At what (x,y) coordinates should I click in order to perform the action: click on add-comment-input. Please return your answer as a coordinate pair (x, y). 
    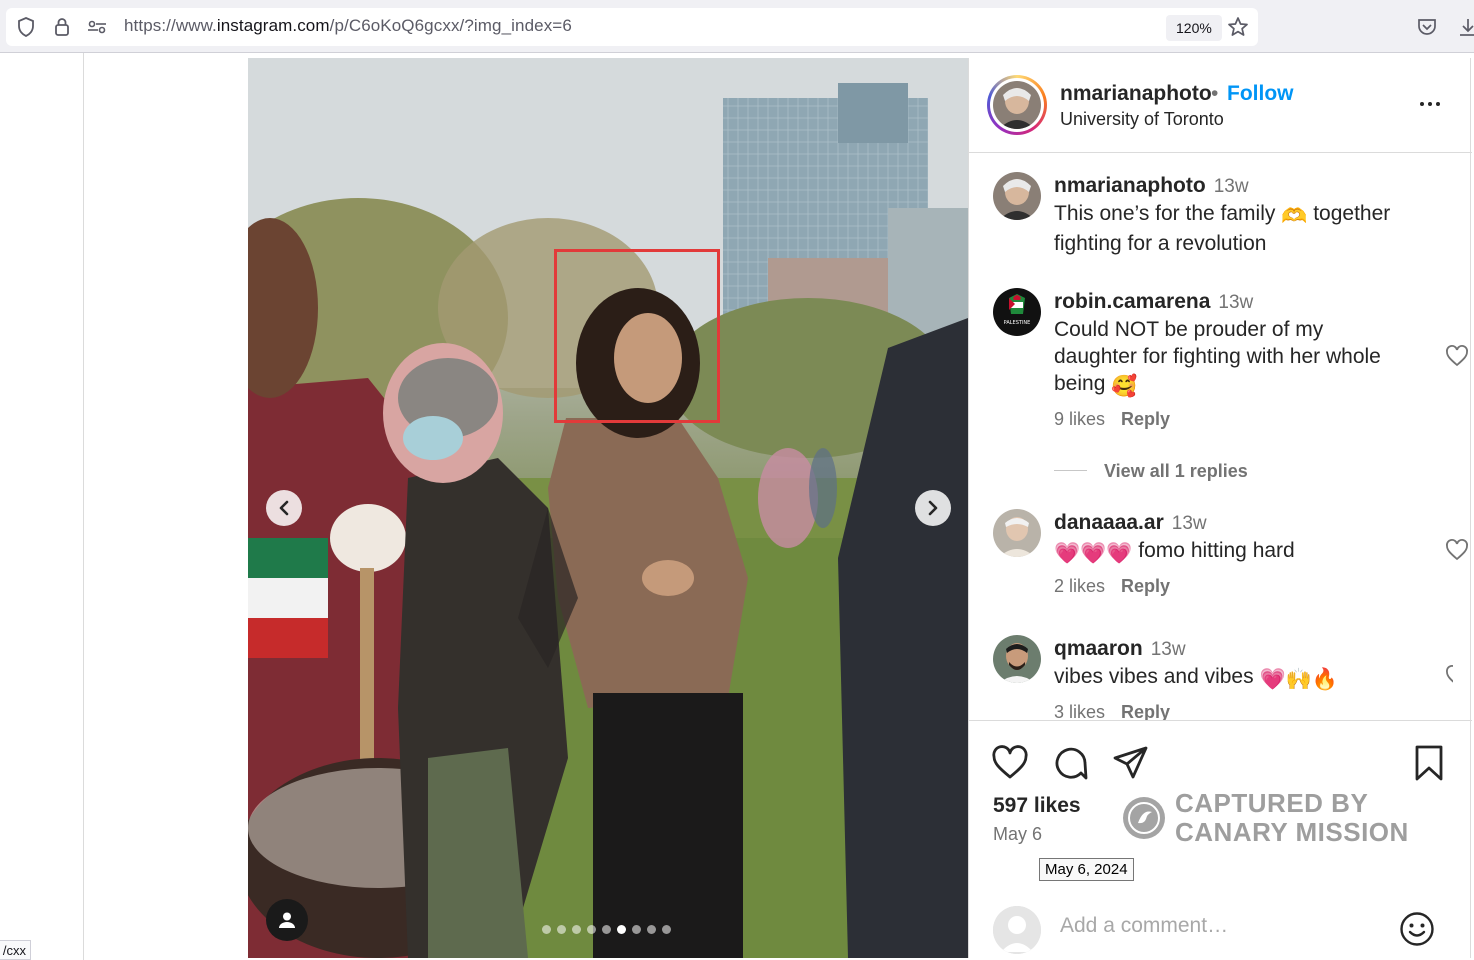
    Looking at the image, I should click on (1210, 926).